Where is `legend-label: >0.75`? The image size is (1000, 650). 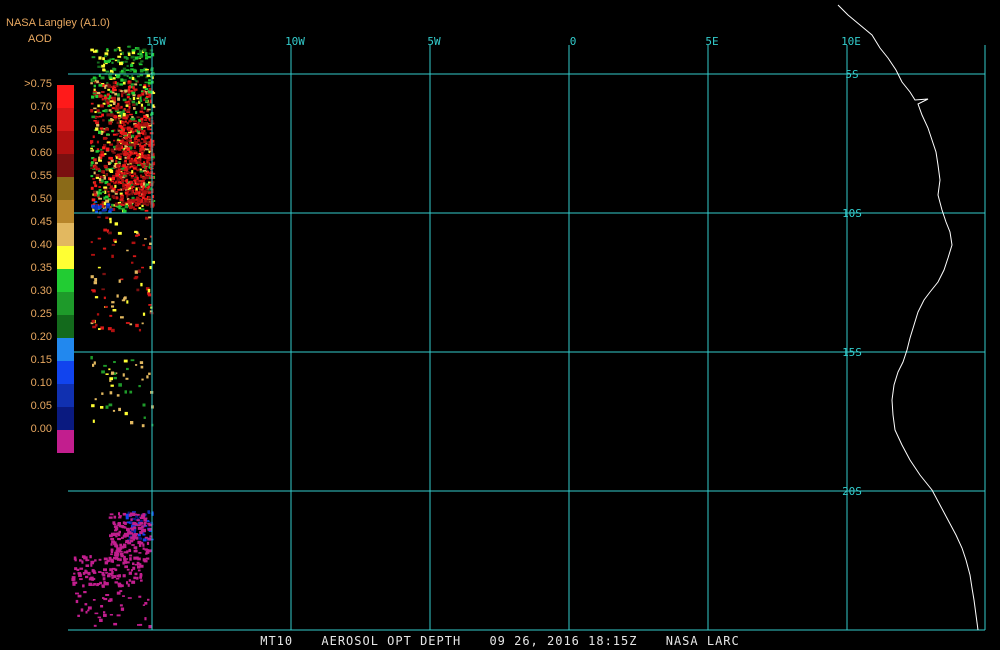
legend-label: >0.75 is located at coordinates (38, 84).